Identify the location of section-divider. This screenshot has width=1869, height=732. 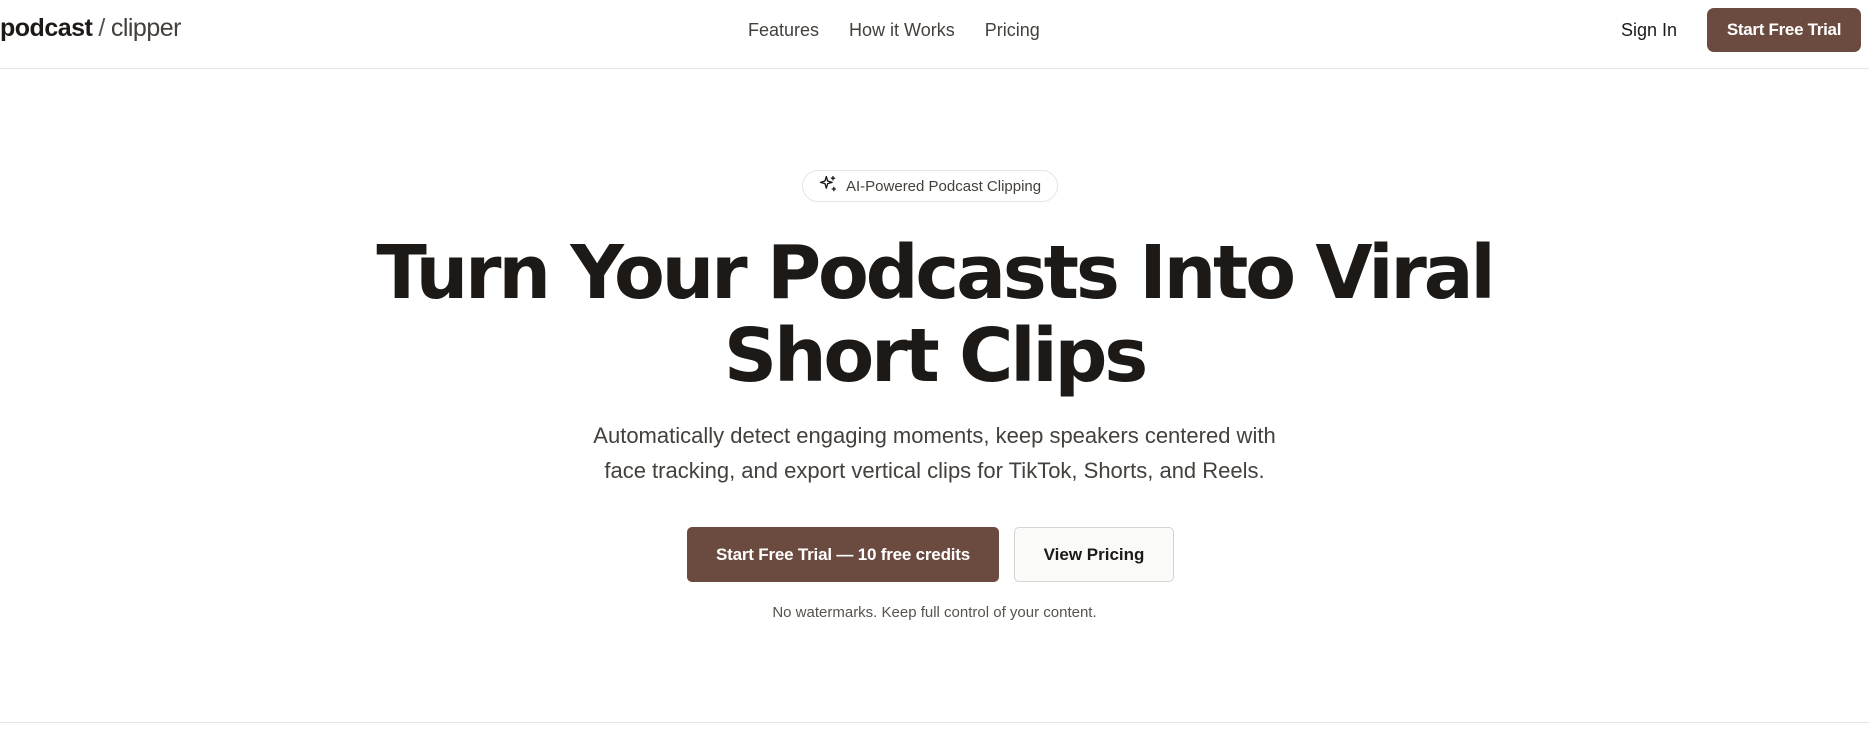
(934, 722).